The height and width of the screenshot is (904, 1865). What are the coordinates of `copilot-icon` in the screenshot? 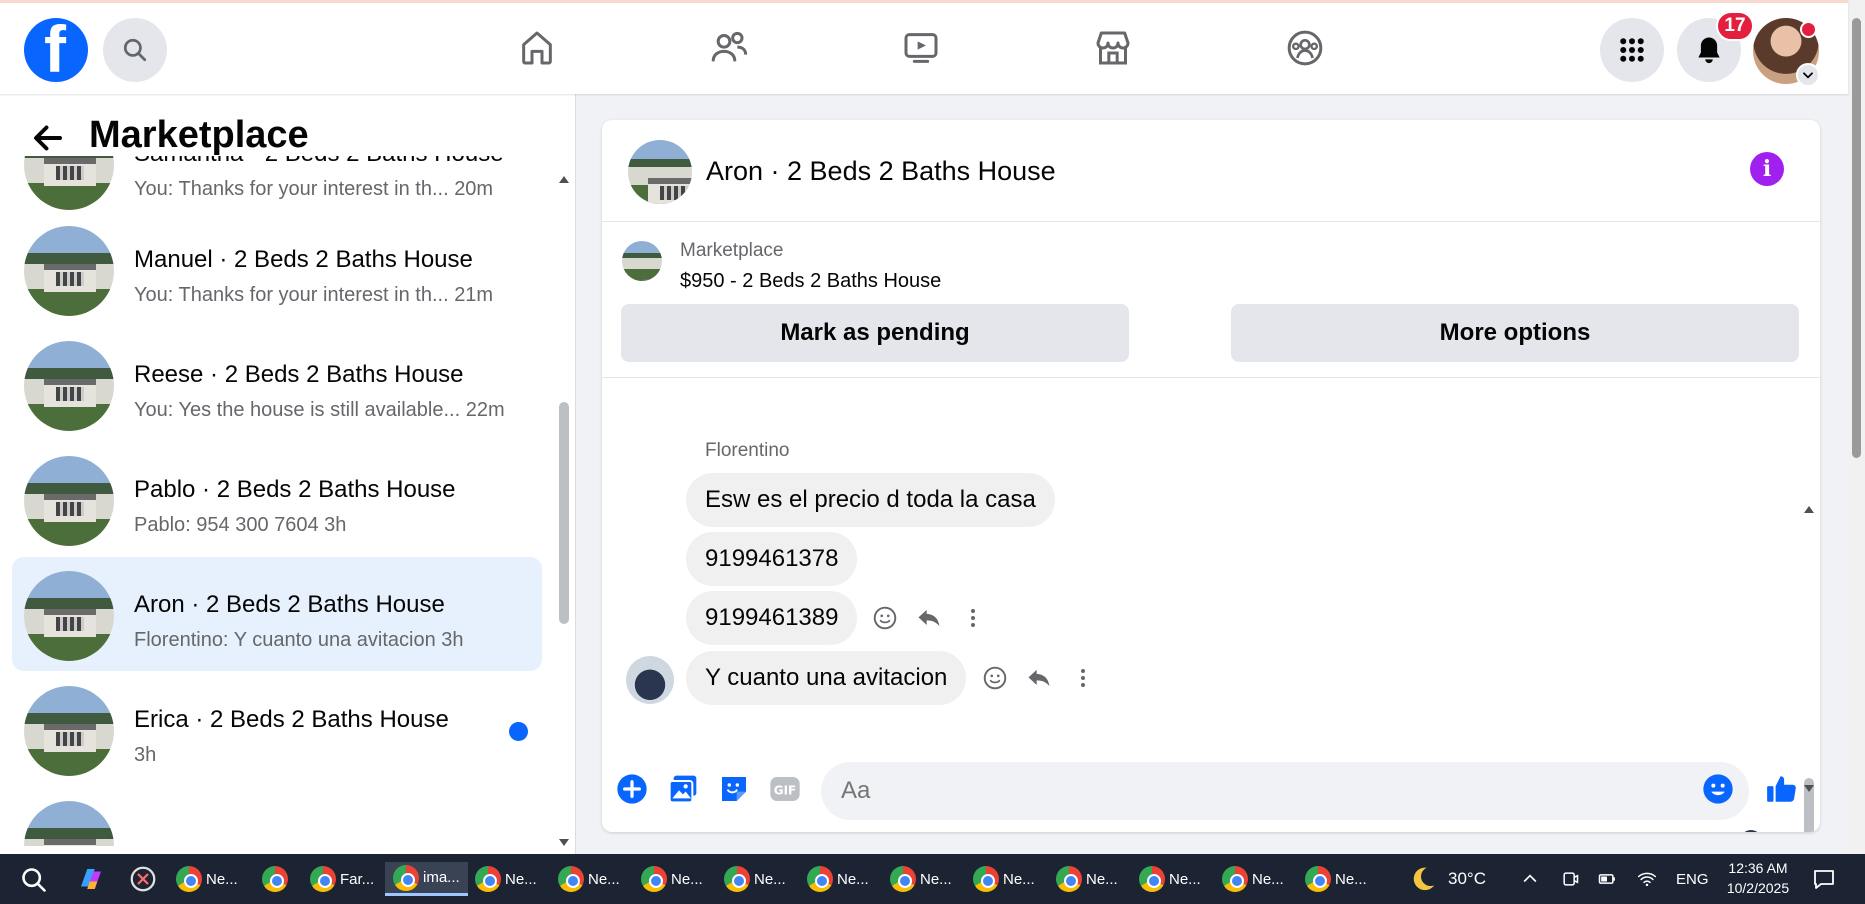 It's located at (91, 879).